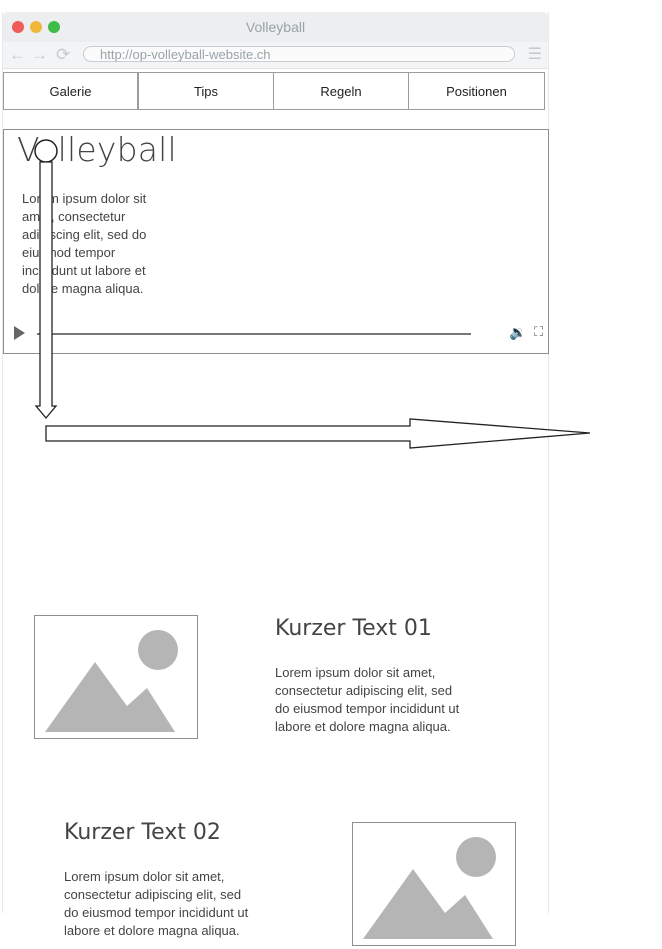 The width and height of the screenshot is (662, 949). What do you see at coordinates (46, 290) in the screenshot?
I see `down-arrow` at bounding box center [46, 290].